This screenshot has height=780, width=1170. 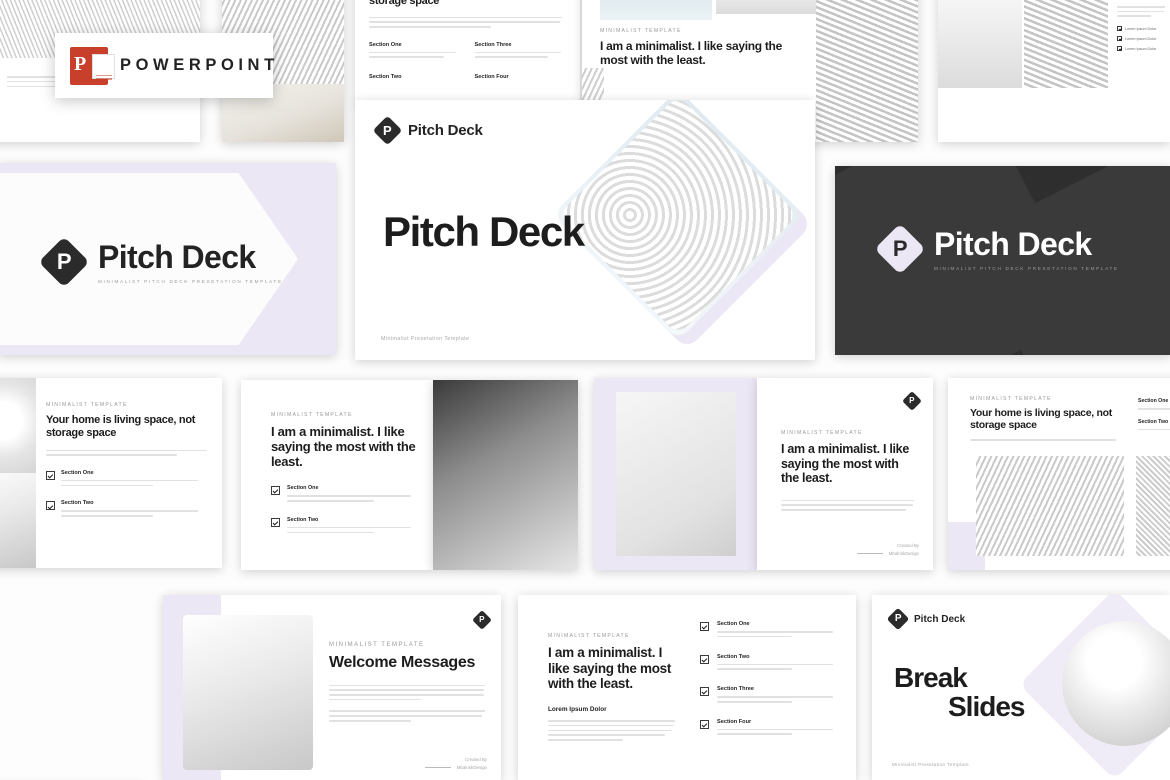 I want to click on slide-title-line2: Slides, so click(x=986, y=707).